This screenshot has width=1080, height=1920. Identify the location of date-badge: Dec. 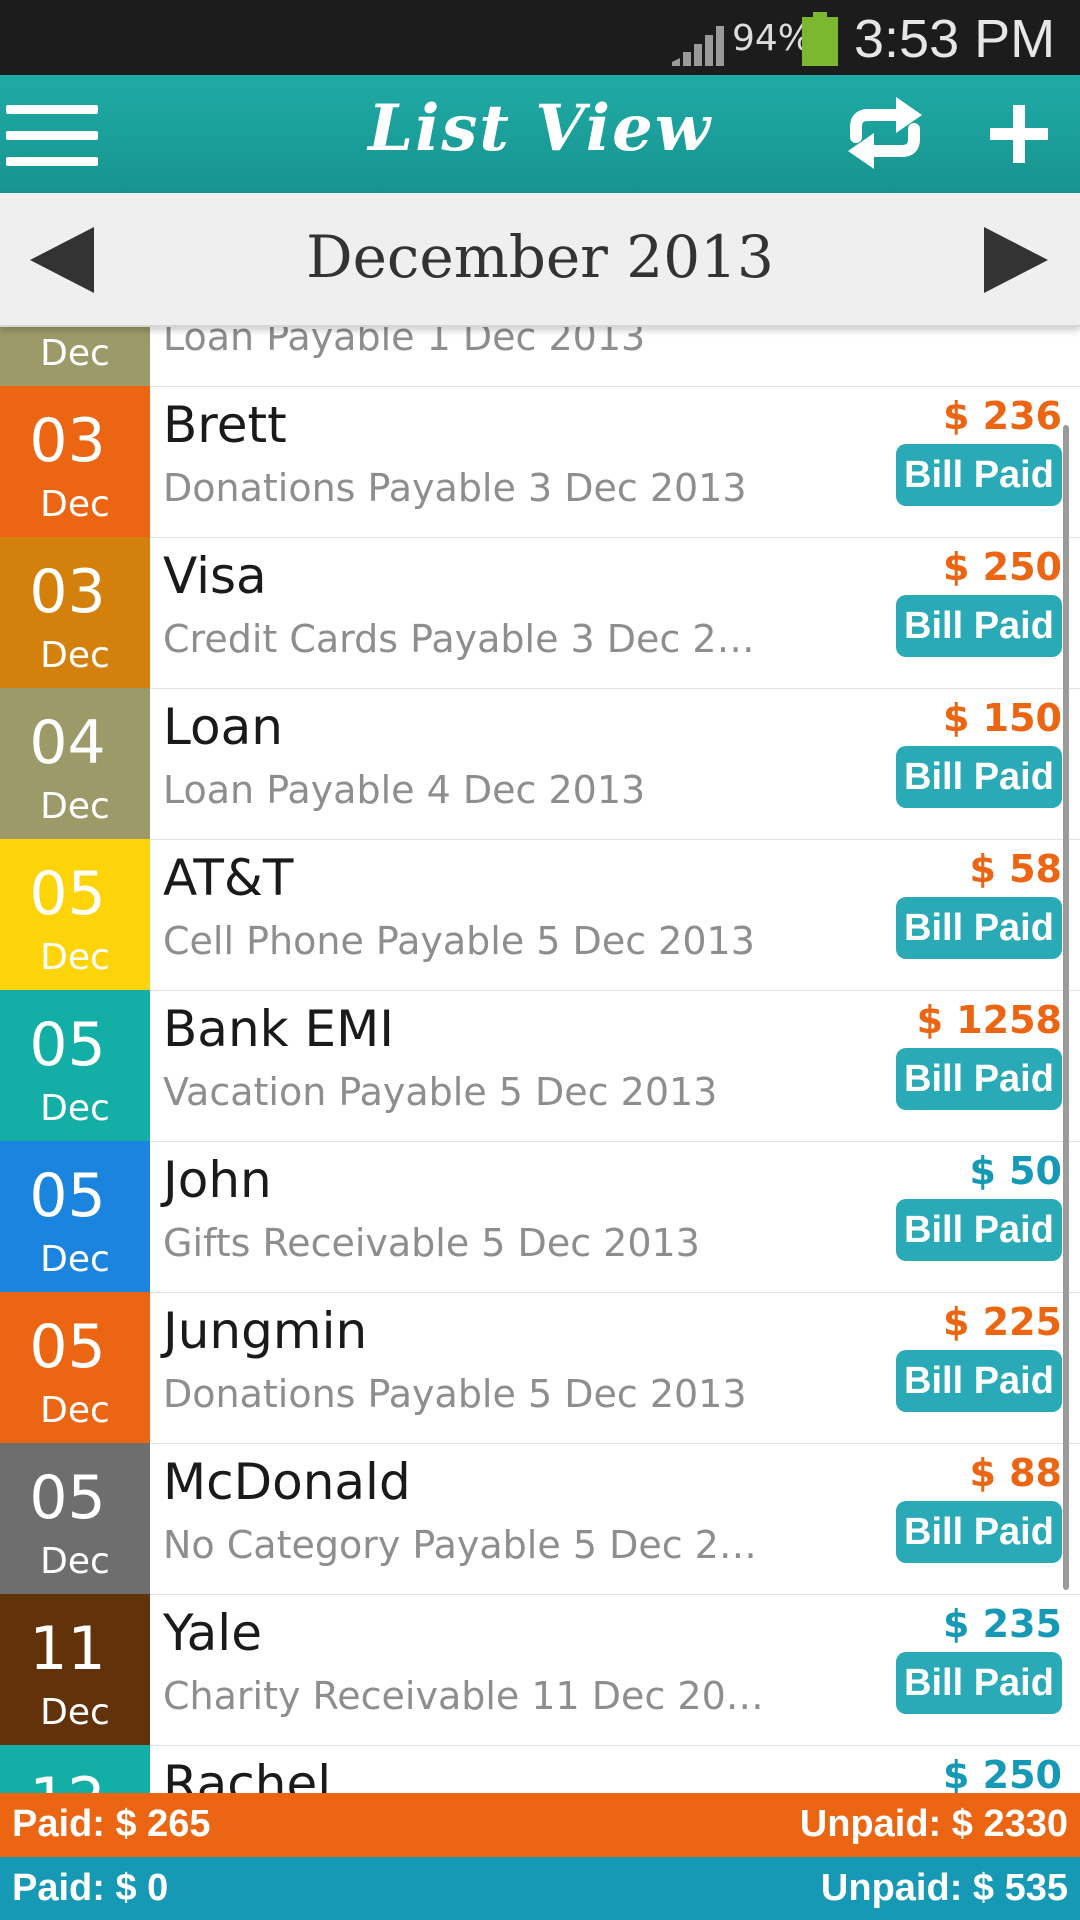
(75, 355).